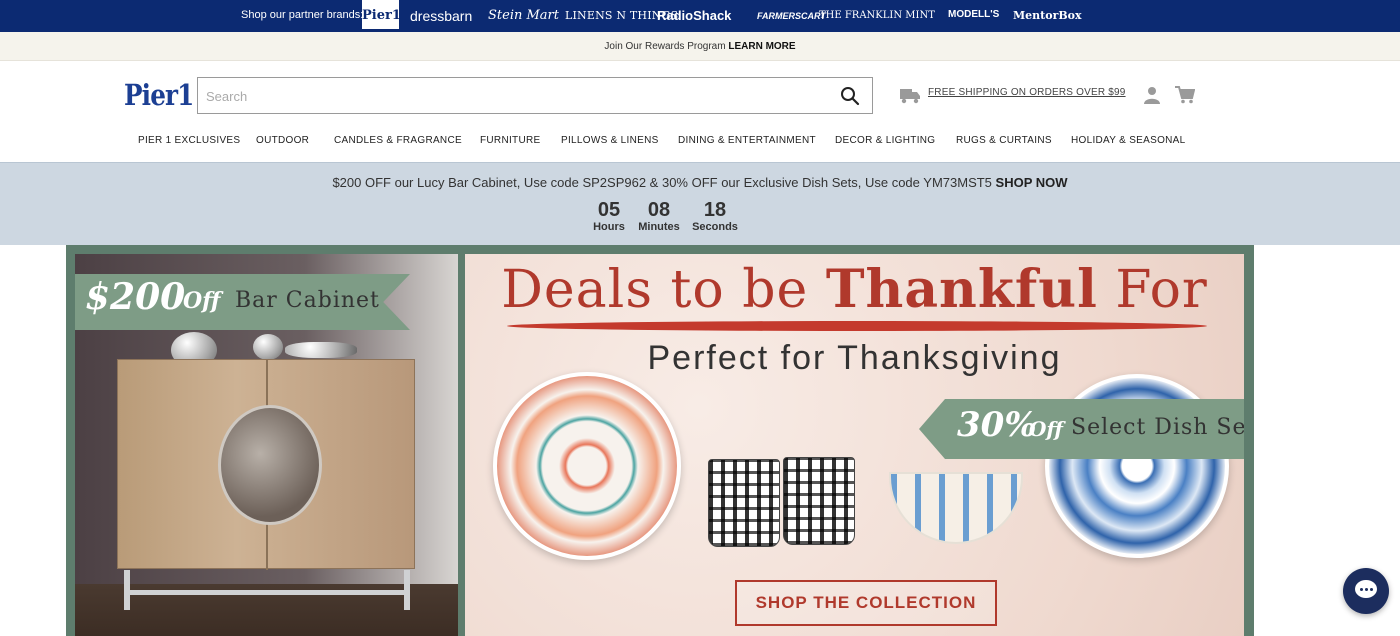 This screenshot has height=636, width=1400. What do you see at coordinates (1161, 290) in the screenshot?
I see `headline-part-3: For` at bounding box center [1161, 290].